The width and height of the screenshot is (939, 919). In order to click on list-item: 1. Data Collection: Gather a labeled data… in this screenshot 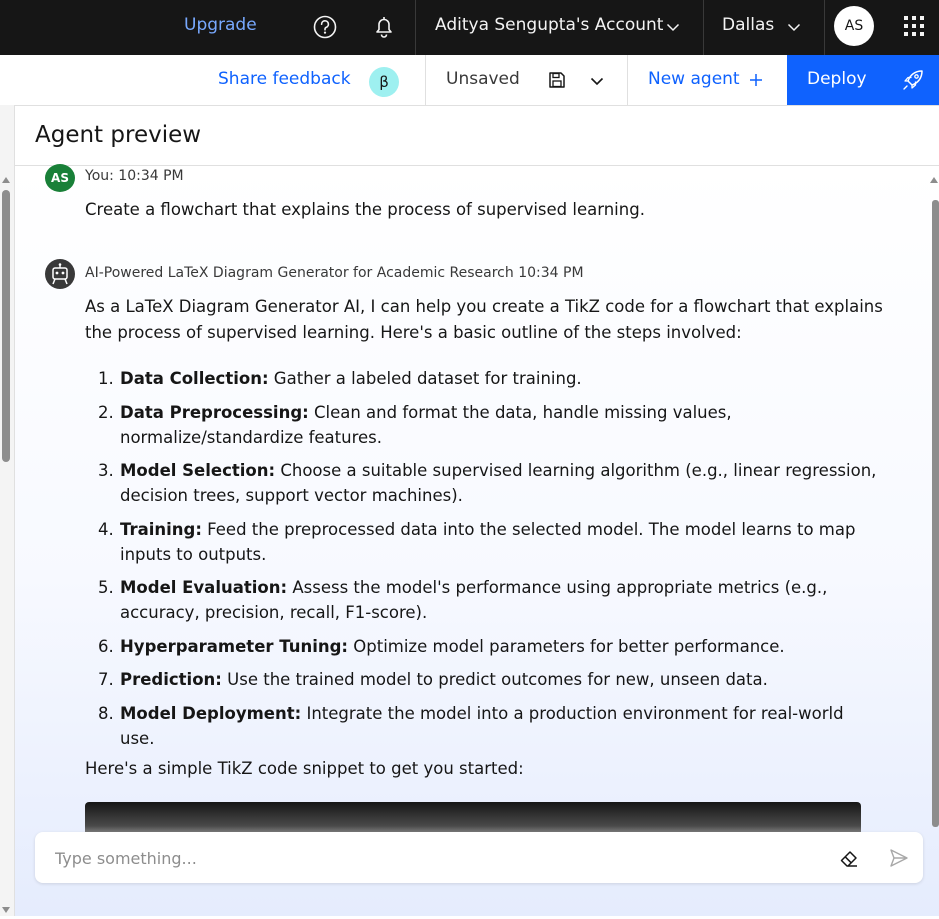, I will do `click(340, 378)`.